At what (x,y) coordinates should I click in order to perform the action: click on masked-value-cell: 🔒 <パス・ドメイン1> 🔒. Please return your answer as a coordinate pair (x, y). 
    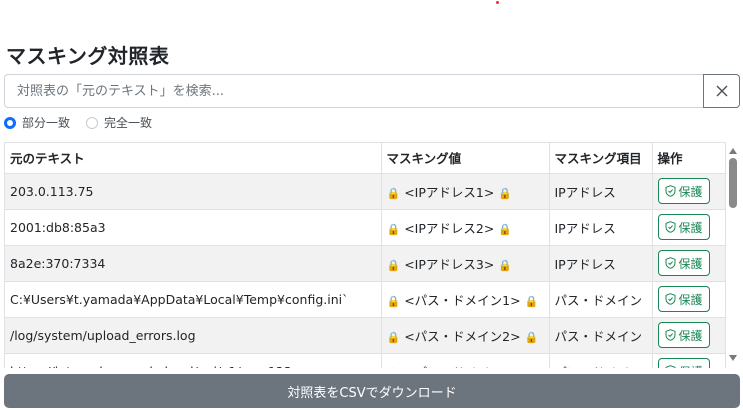
    Looking at the image, I should click on (465, 299).